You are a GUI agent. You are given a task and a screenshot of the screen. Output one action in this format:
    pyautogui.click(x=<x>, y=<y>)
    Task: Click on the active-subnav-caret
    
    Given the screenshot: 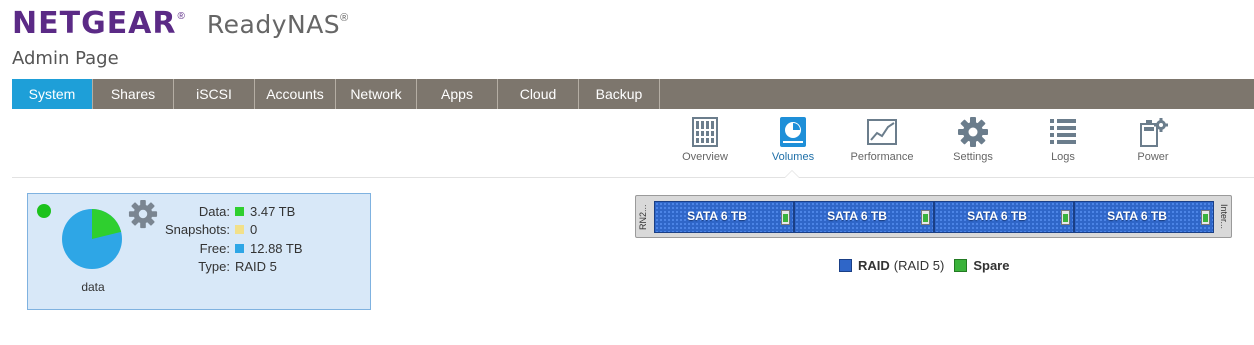 What is the action you would take?
    pyautogui.click(x=792, y=174)
    